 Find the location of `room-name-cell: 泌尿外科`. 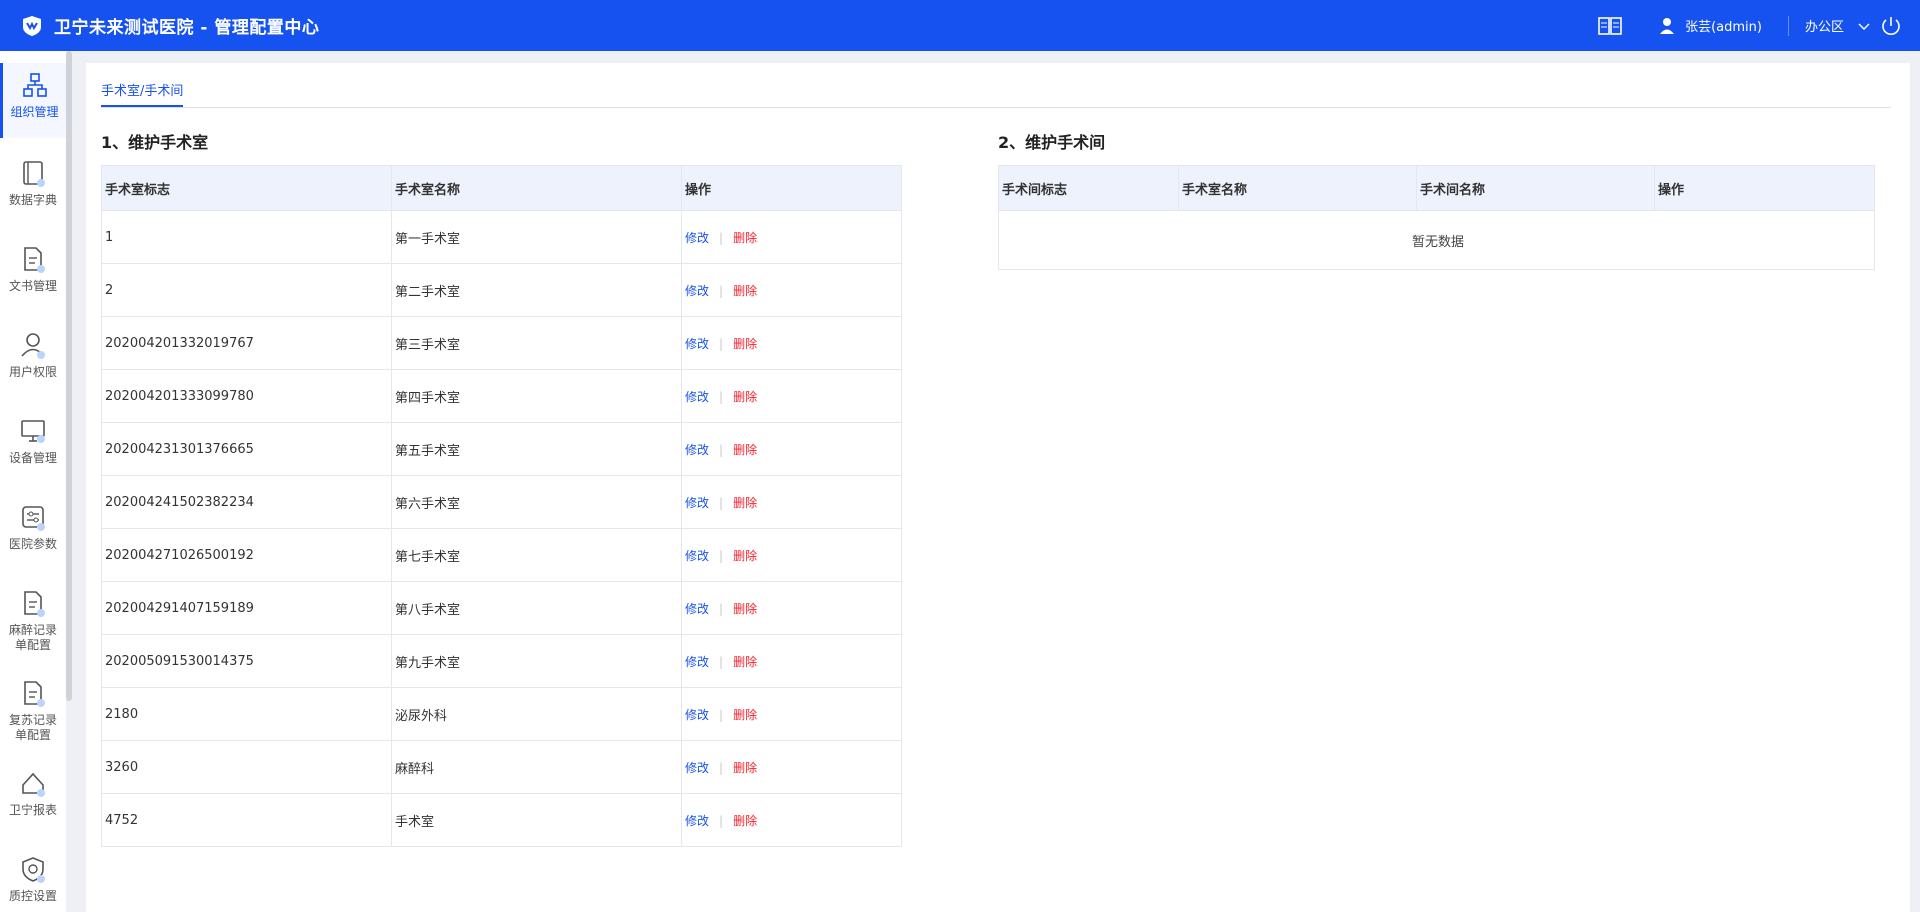

room-name-cell: 泌尿外科 is located at coordinates (536, 714).